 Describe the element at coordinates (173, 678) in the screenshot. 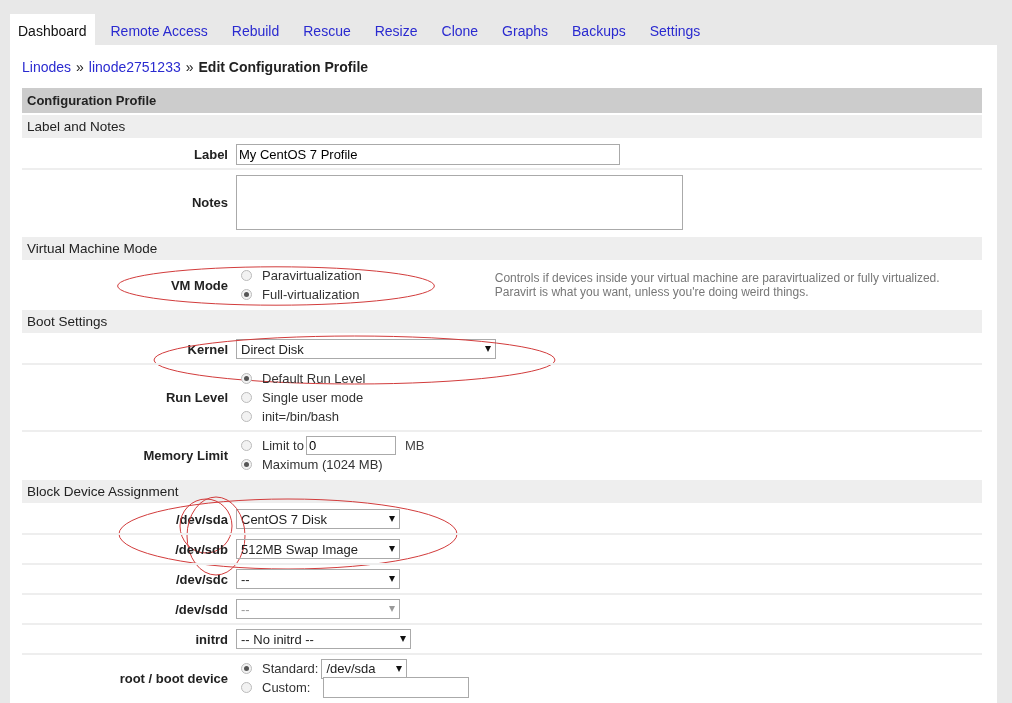

I see `field-label: root / boot device` at that location.